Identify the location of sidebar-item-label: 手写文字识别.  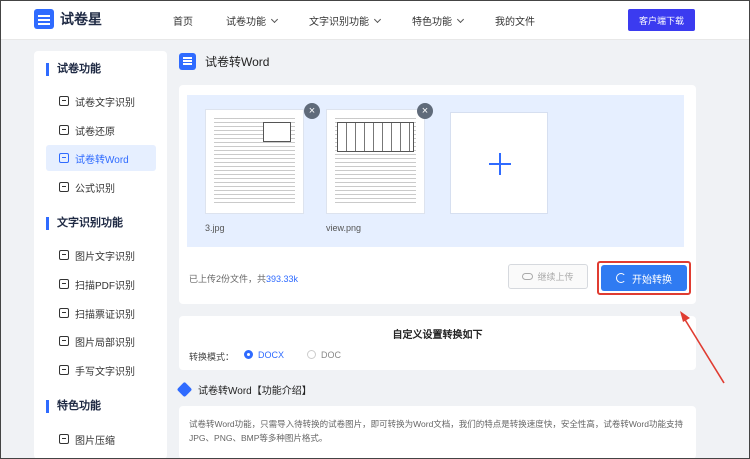
(105, 372).